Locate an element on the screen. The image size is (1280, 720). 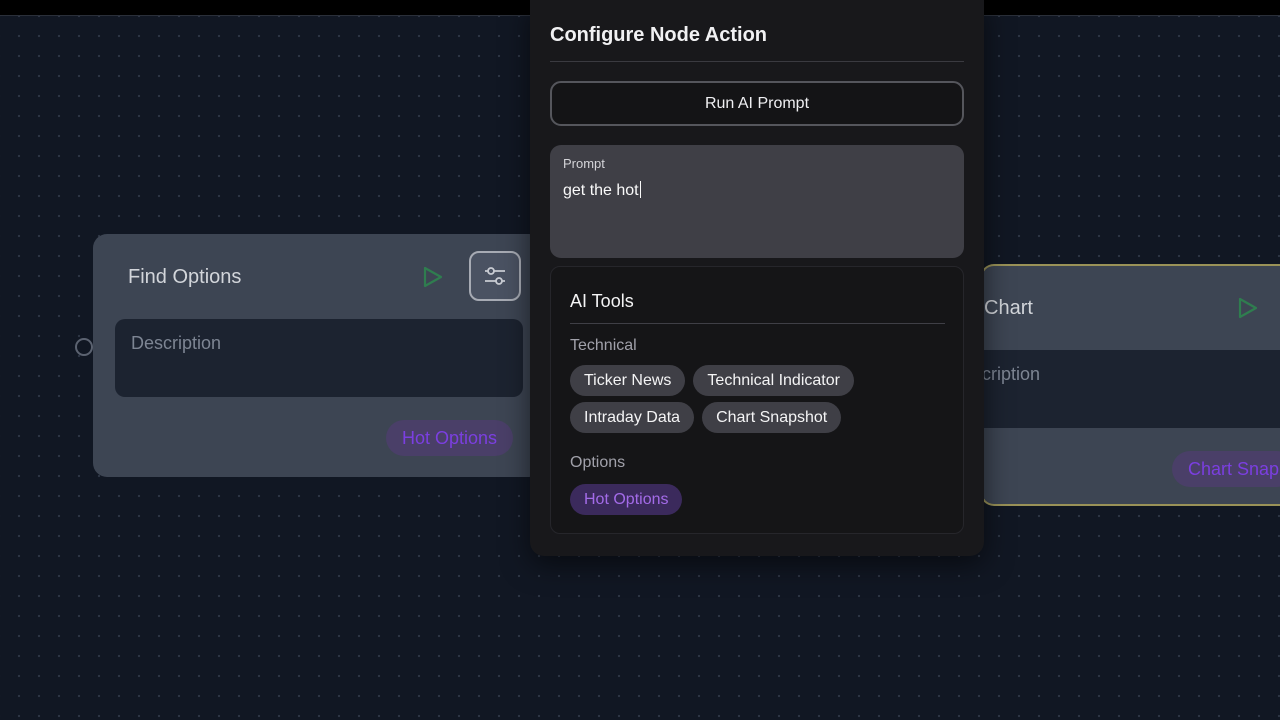
description-field: cription is located at coordinates (1131, 389).